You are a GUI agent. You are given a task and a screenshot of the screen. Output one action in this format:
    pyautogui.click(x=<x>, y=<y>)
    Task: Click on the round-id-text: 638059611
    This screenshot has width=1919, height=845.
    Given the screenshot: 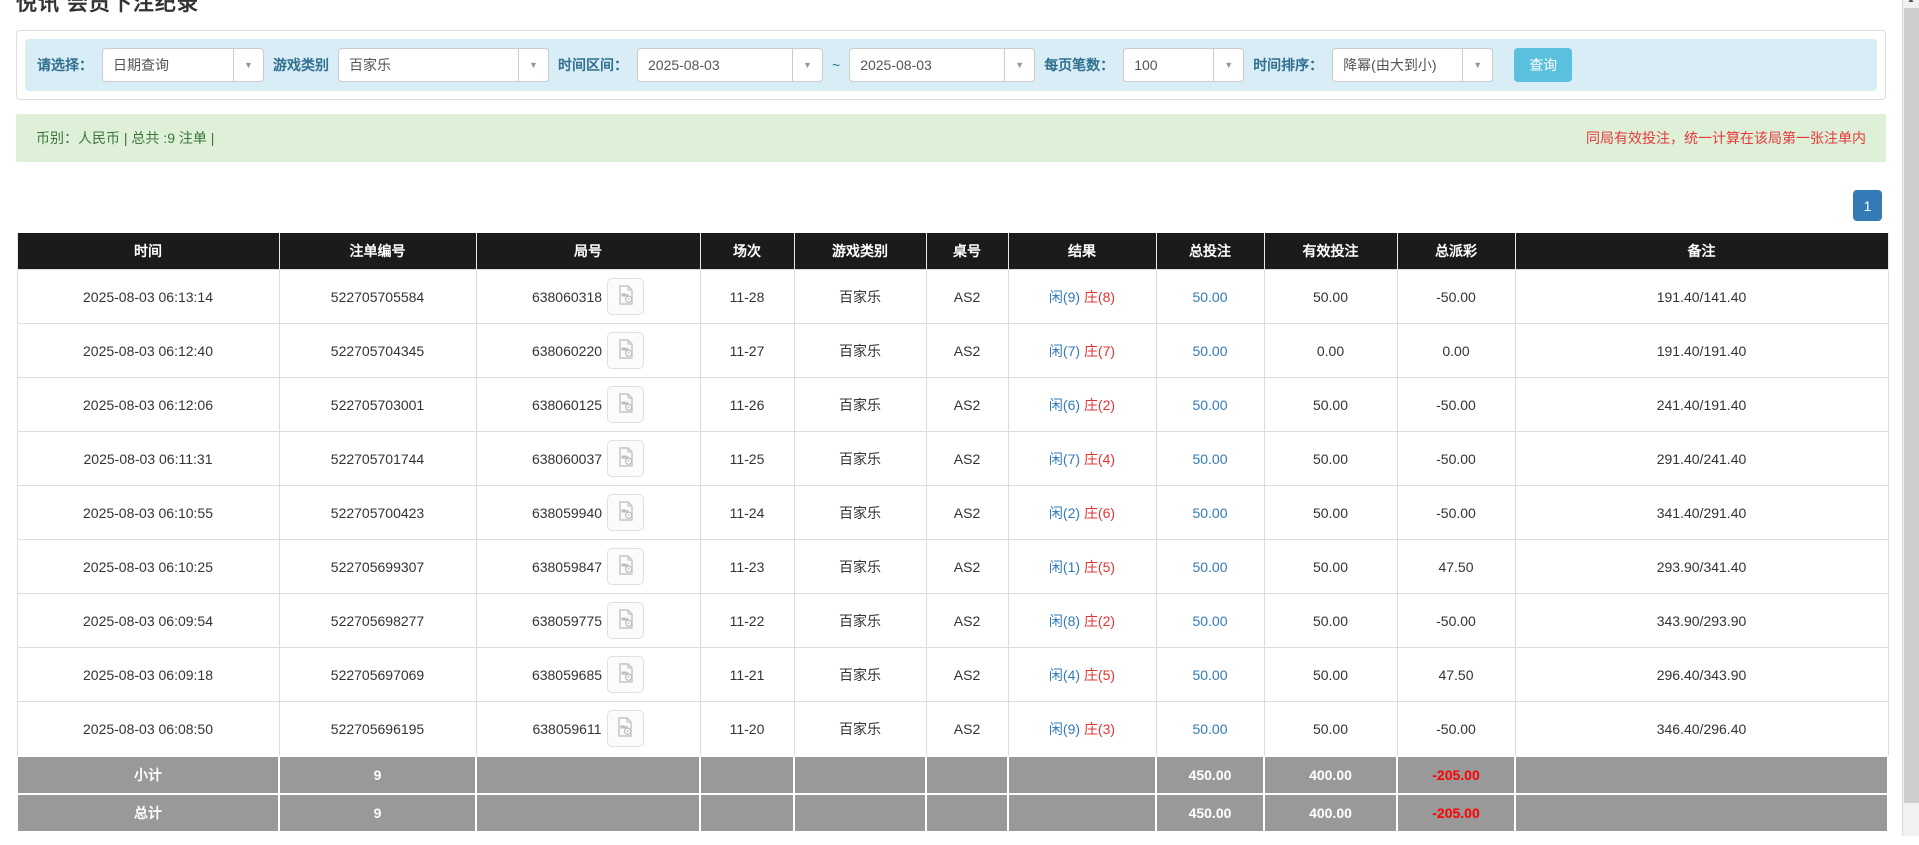 What is the action you would take?
    pyautogui.click(x=567, y=728)
    